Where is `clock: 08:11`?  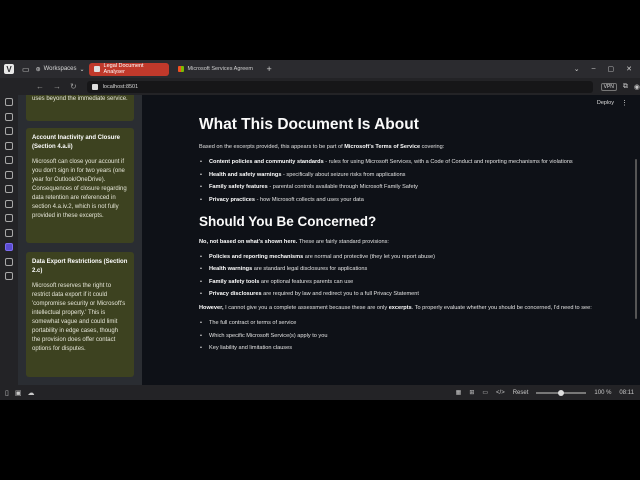
clock: 08:11 is located at coordinates (626, 392).